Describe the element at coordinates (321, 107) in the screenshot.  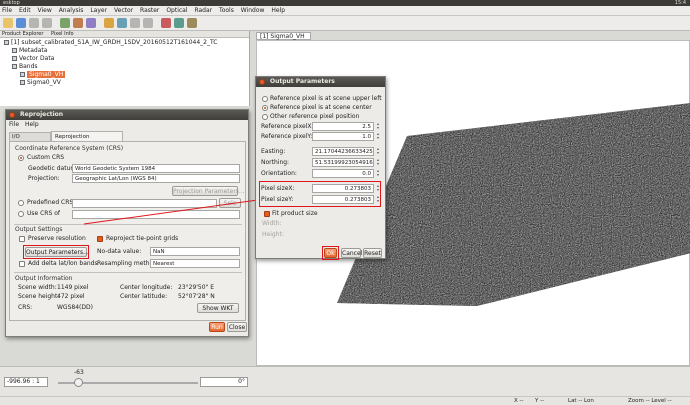
I see `ref-center-label: Reference pixel is at scene center` at that location.